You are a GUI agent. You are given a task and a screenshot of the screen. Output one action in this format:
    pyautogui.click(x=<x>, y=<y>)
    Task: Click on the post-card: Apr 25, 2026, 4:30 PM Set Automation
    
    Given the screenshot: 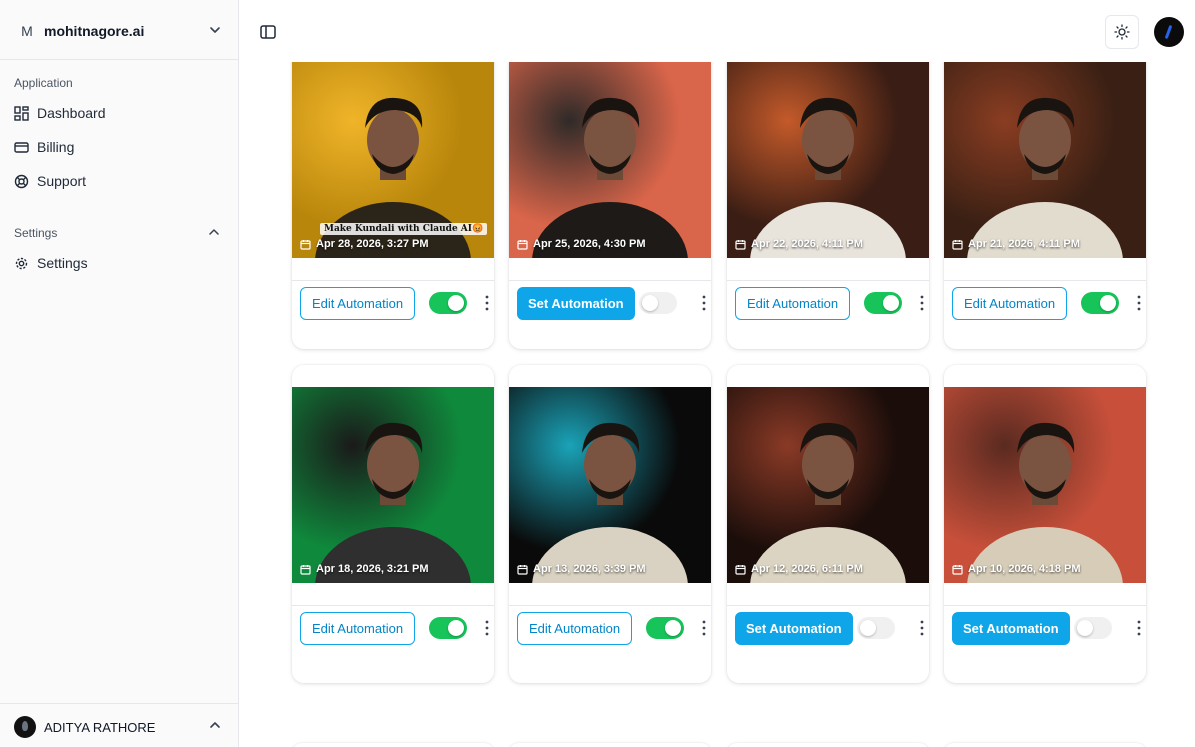 What is the action you would take?
    pyautogui.click(x=610, y=205)
    